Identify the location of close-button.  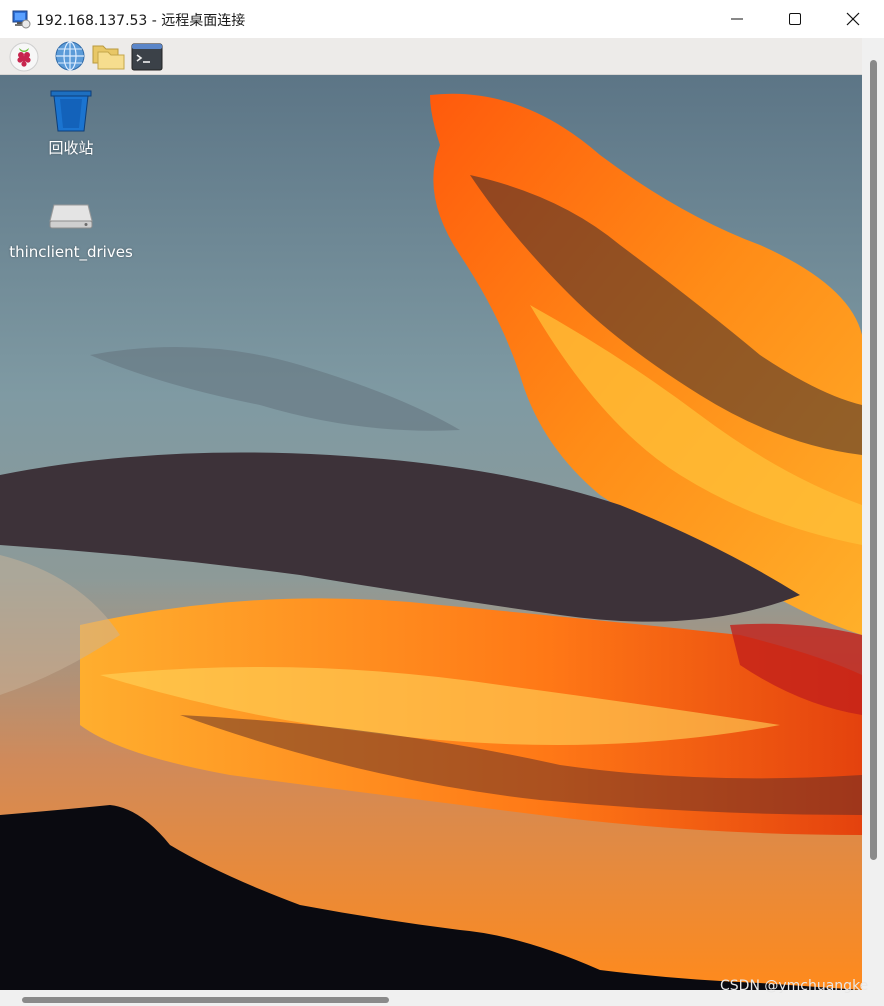
(853, 19).